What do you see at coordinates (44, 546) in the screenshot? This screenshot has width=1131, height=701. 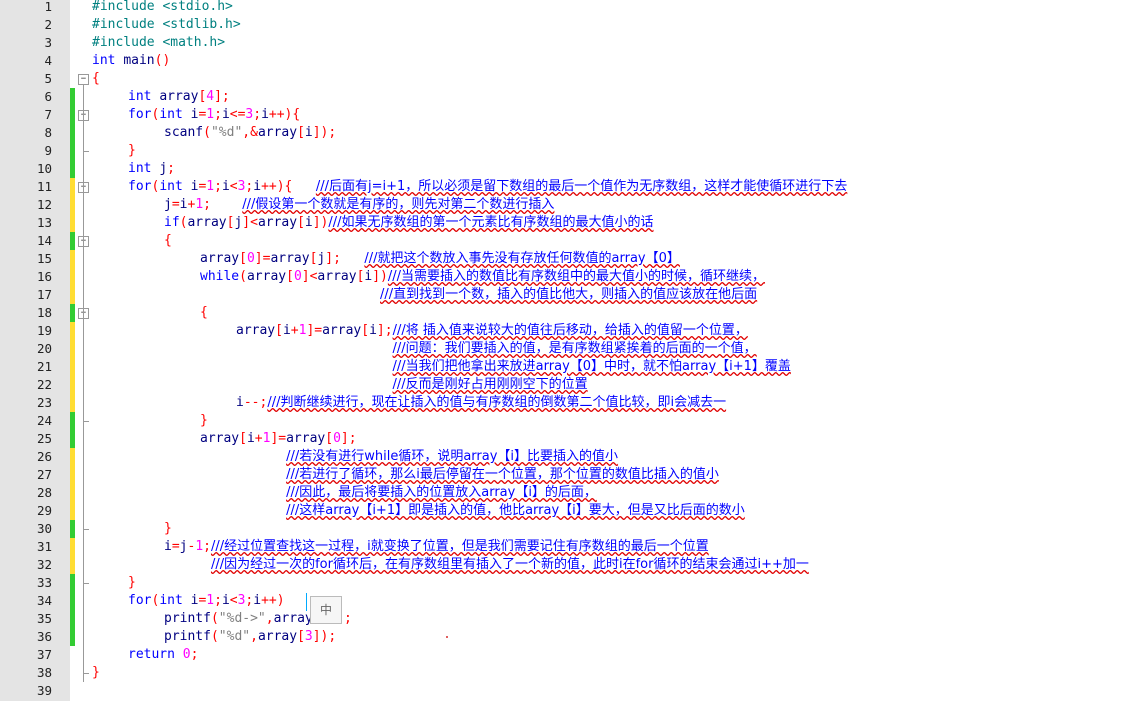 I see `line-number: 31` at bounding box center [44, 546].